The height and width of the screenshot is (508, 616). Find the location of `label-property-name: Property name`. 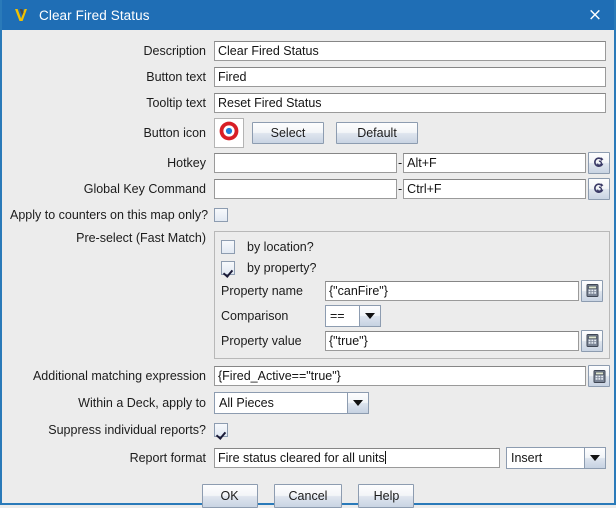

label-property-name: Property name is located at coordinates (262, 290).